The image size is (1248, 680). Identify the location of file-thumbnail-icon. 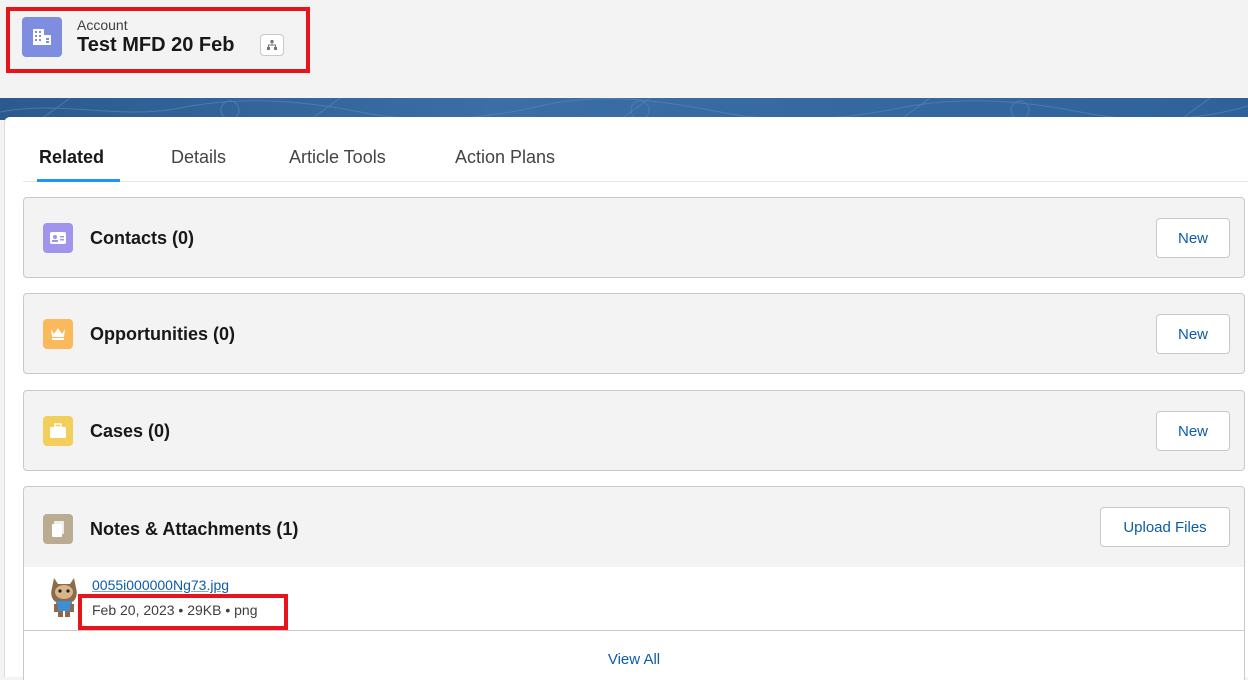
(64, 596).